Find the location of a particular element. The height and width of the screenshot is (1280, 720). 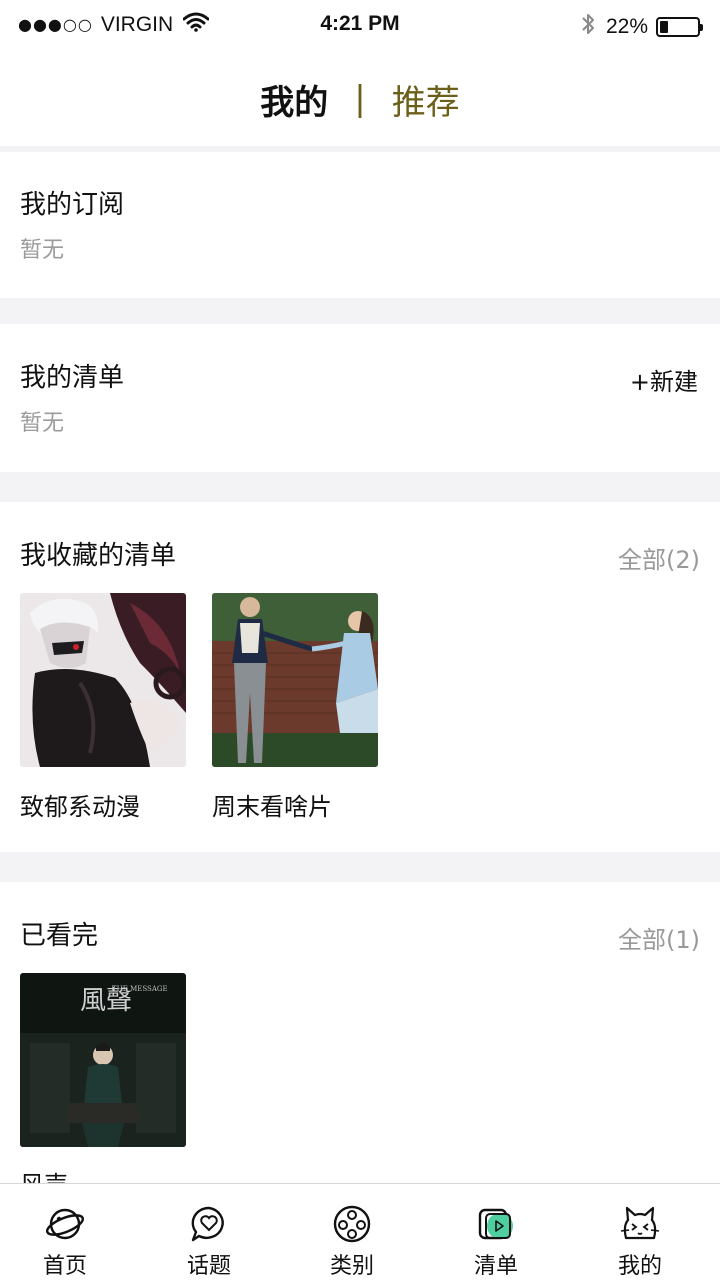

nav-item-lists: 清单 is located at coordinates (496, 1232).